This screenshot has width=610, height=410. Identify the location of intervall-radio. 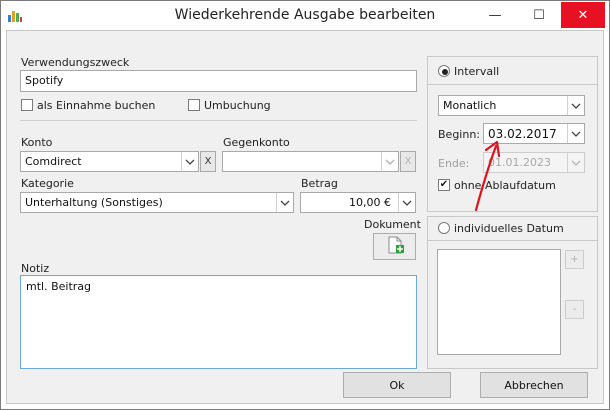
(444, 71).